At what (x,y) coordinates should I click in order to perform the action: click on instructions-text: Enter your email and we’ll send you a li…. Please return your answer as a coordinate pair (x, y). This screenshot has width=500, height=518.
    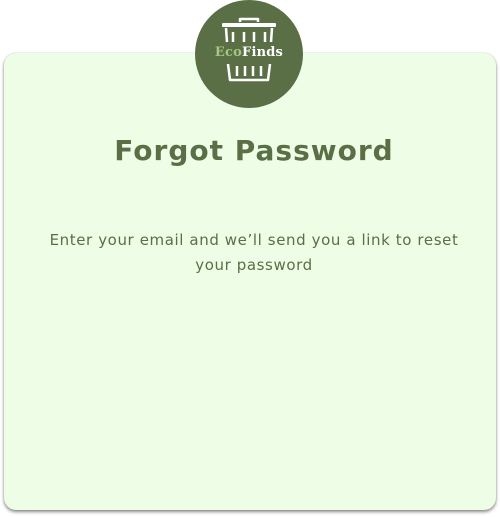
    Looking at the image, I should click on (254, 252).